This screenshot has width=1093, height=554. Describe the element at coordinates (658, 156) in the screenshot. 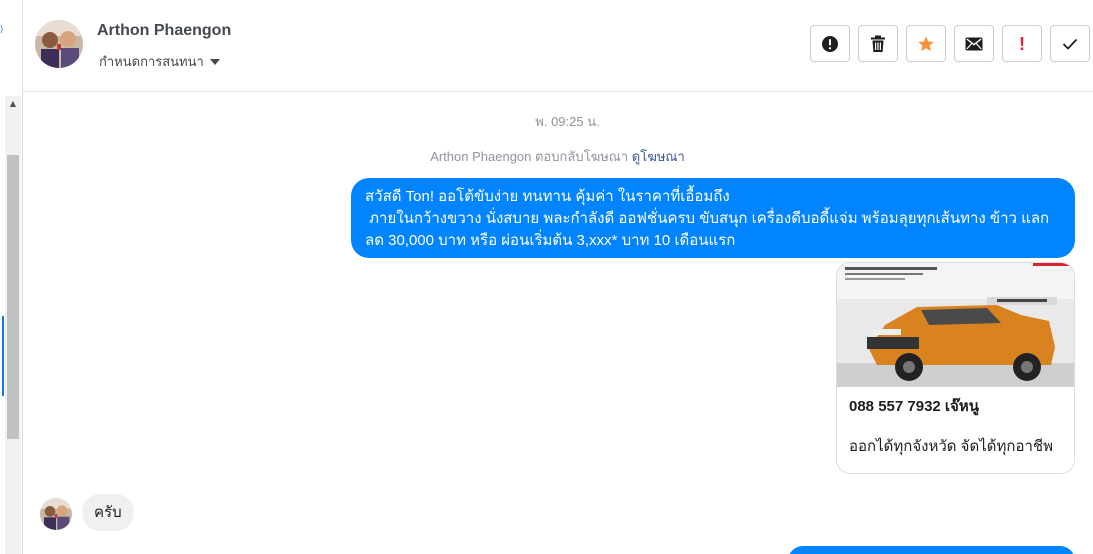

I see `view-ad-link: ดูโฆษณา` at that location.